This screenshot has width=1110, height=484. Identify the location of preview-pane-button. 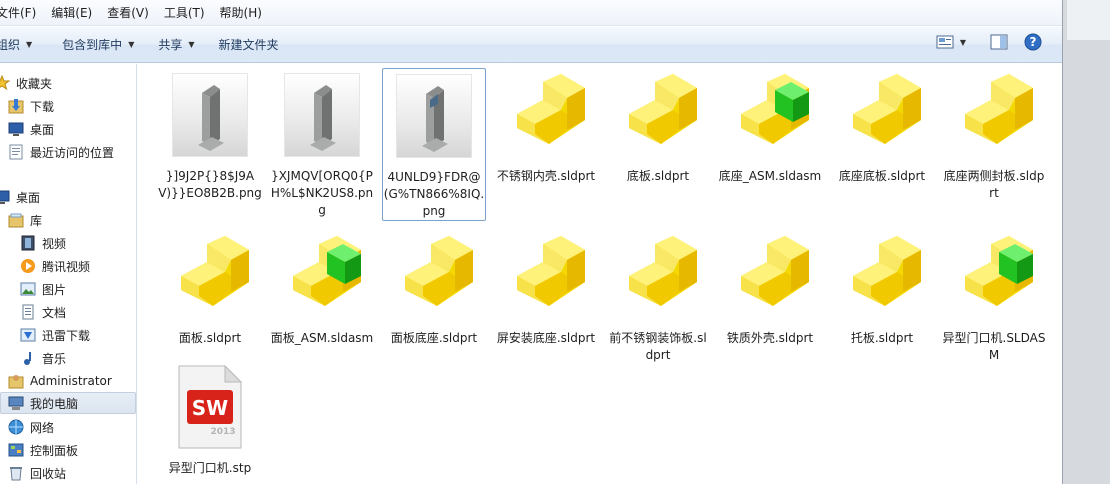
(999, 42).